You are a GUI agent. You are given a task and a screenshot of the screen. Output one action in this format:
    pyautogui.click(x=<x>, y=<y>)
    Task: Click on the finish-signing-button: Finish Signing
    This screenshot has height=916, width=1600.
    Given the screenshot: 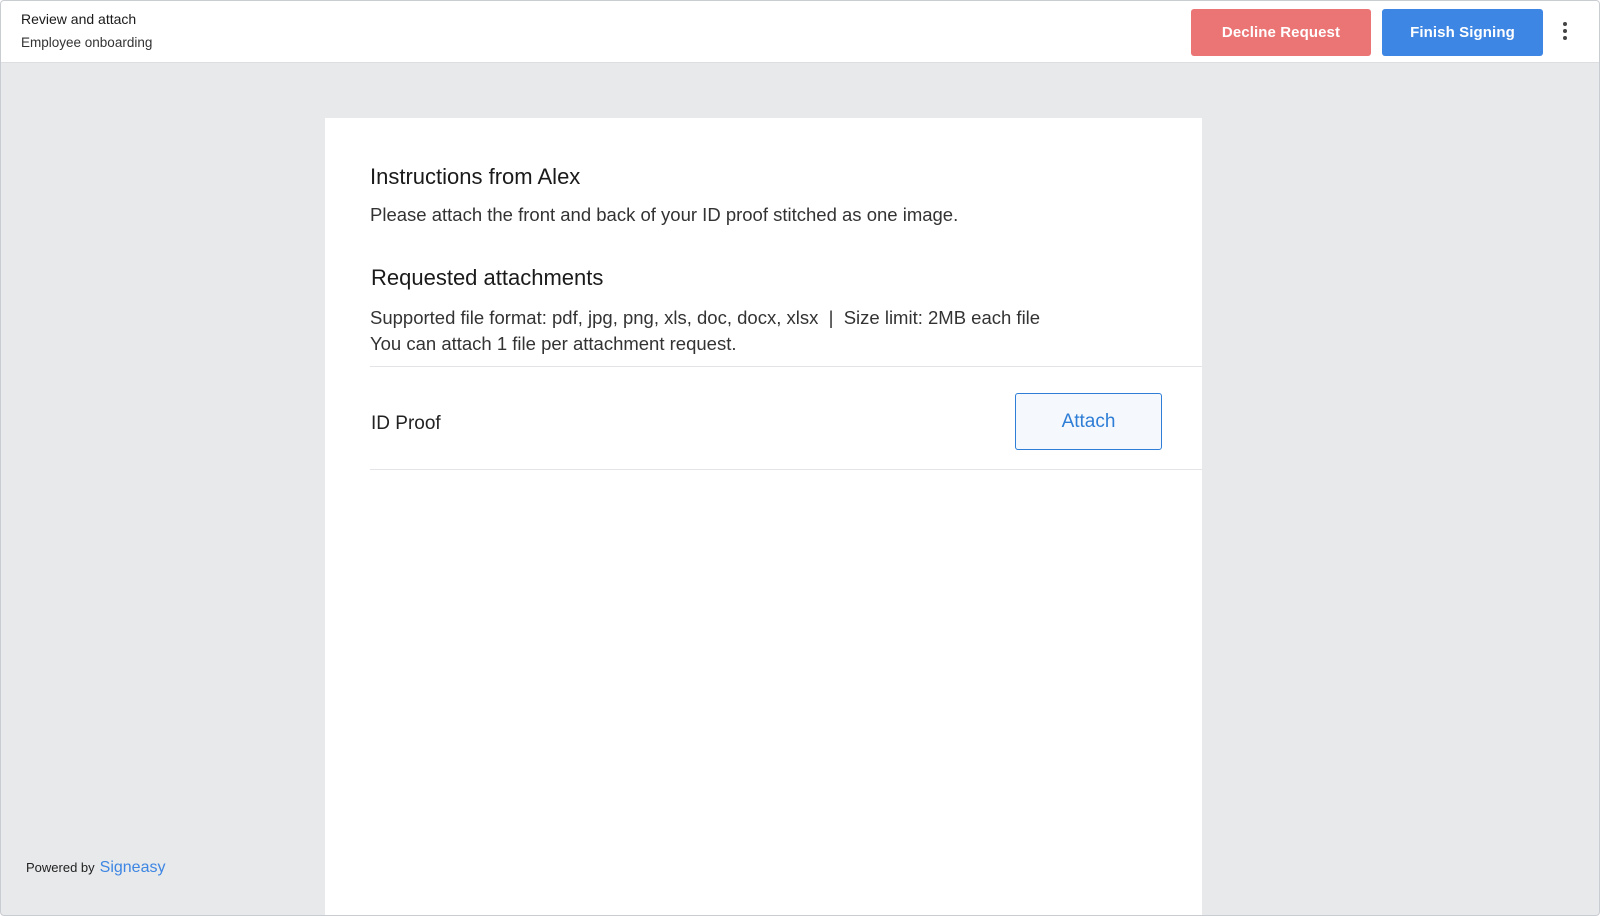 What is the action you would take?
    pyautogui.click(x=1462, y=32)
    